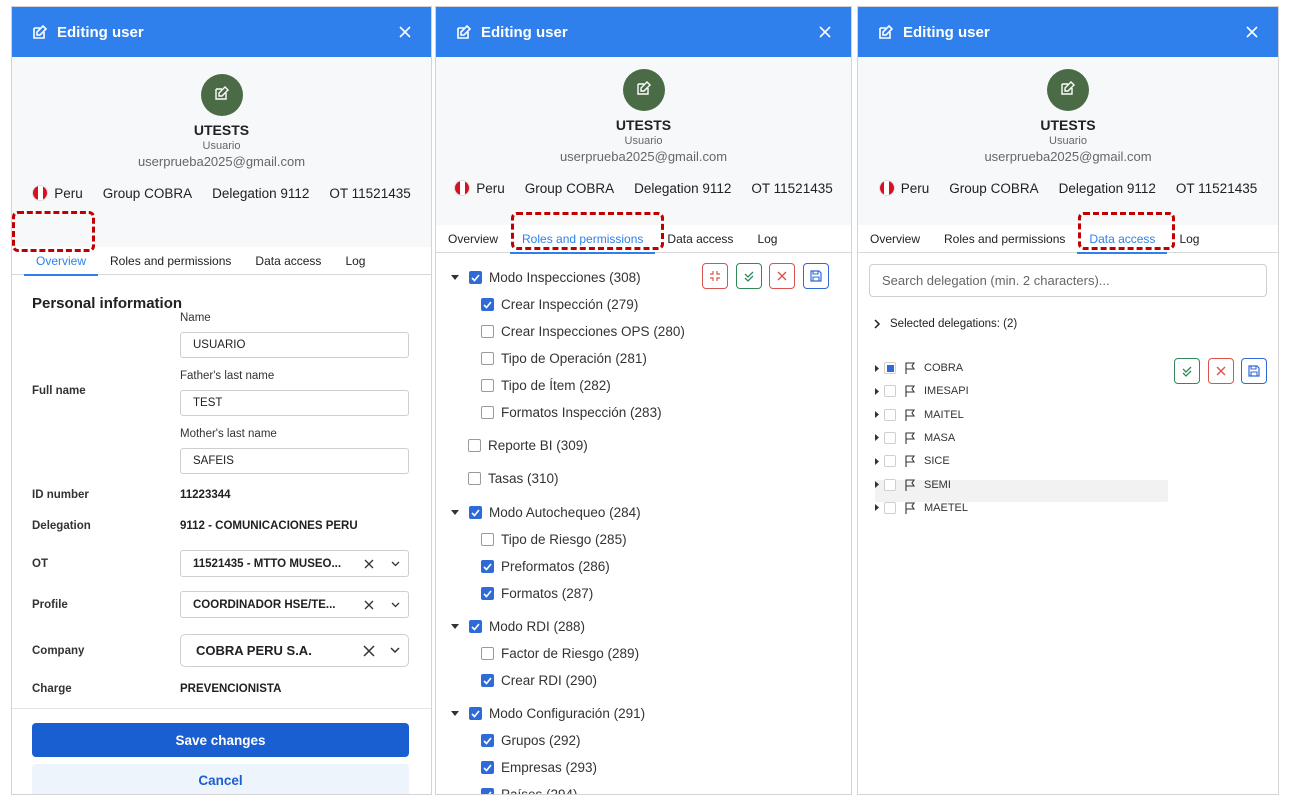 This screenshot has height=804, width=1291. I want to click on permission-item: Formatos (287), so click(537, 593).